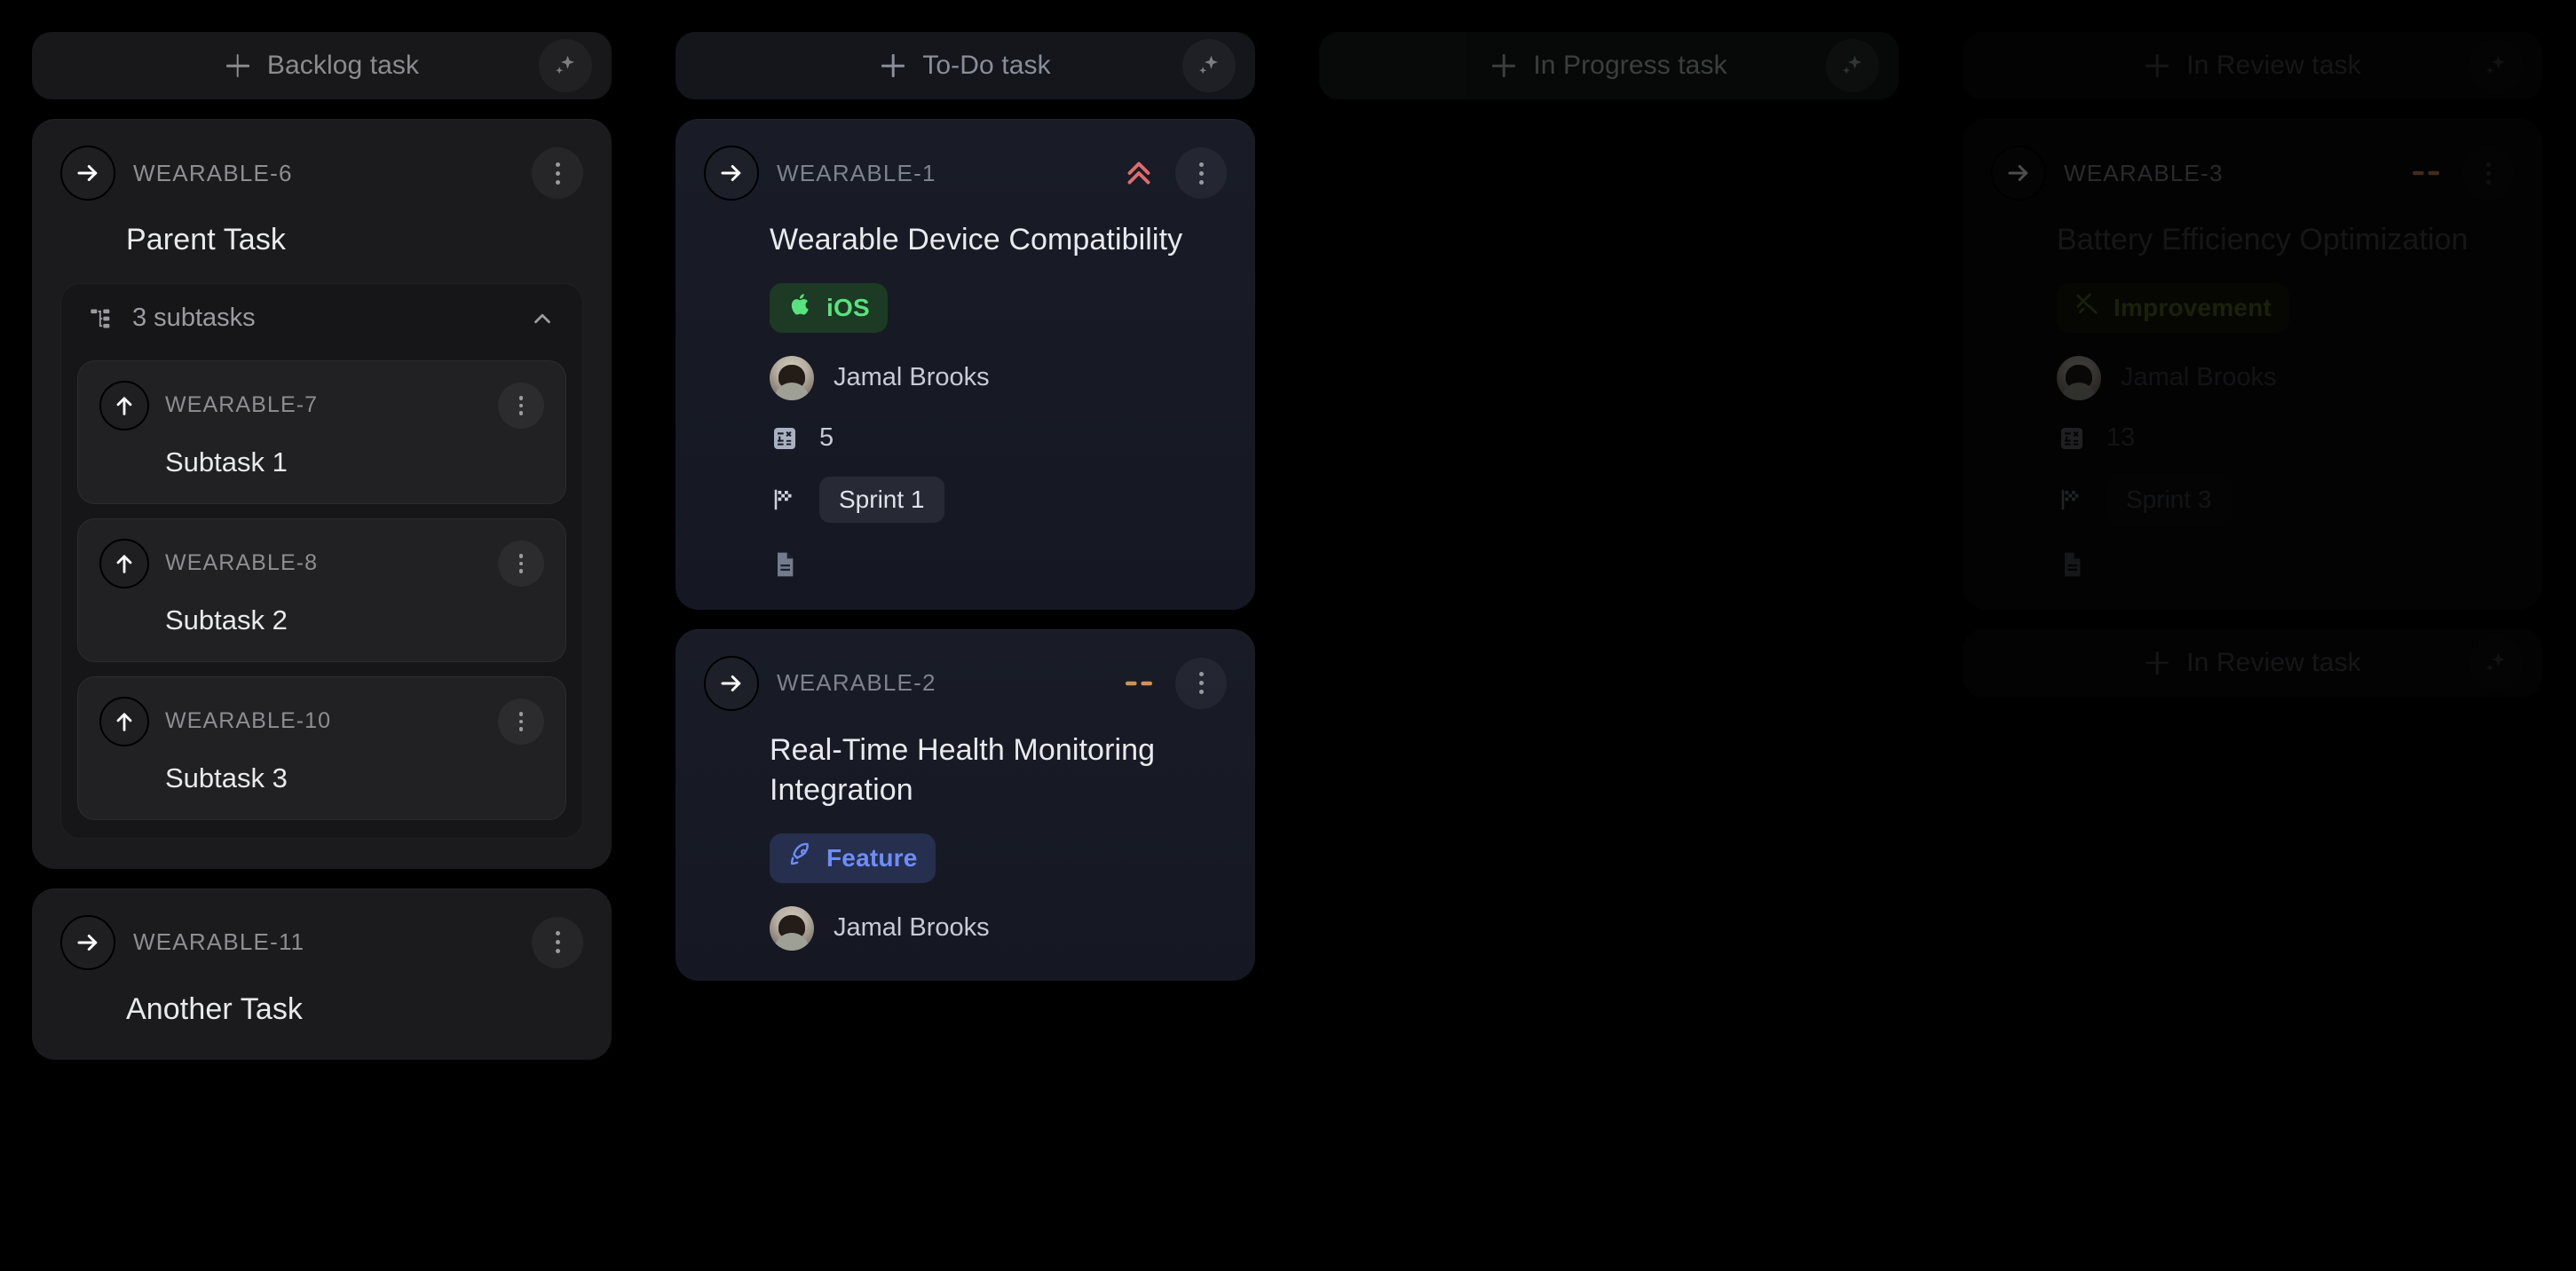 The image size is (2576, 1271). Describe the element at coordinates (321, 318) in the screenshot. I see `subtasks-header: 3 subtasks` at that location.